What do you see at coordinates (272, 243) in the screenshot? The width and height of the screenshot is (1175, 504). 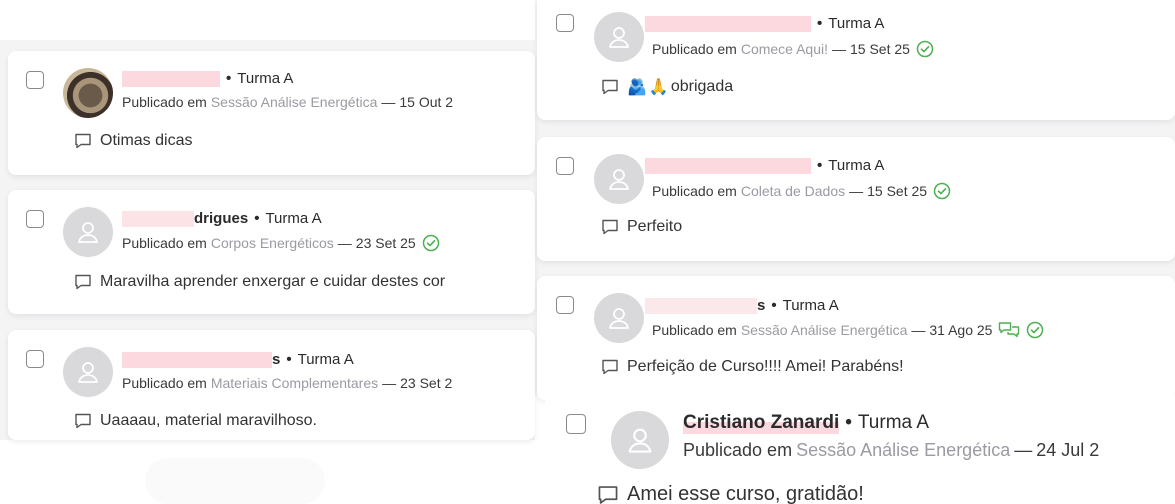 I see `lesson-link: Corpos Energéticos` at bounding box center [272, 243].